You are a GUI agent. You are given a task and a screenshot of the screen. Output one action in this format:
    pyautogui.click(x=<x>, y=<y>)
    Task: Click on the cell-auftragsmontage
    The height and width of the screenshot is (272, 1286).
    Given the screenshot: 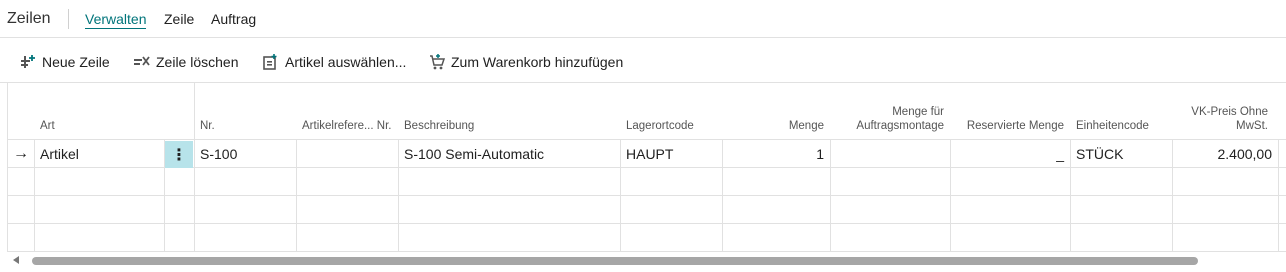 What is the action you would take?
    pyautogui.click(x=890, y=154)
    